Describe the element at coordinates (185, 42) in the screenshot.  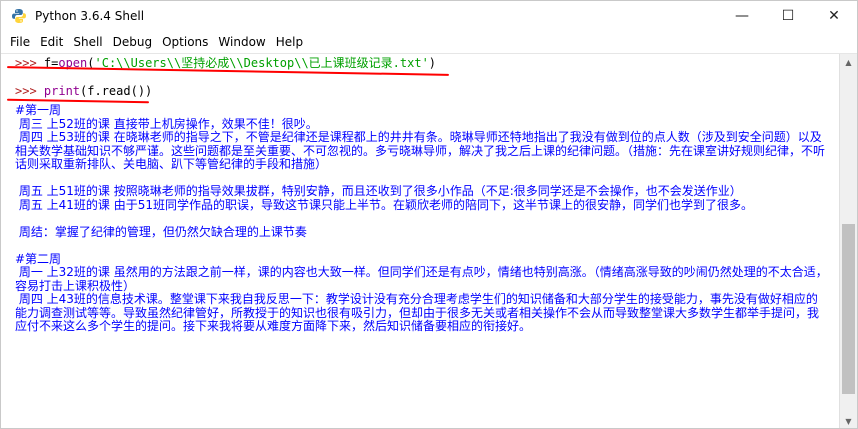
I see `menu-options: Options` at that location.